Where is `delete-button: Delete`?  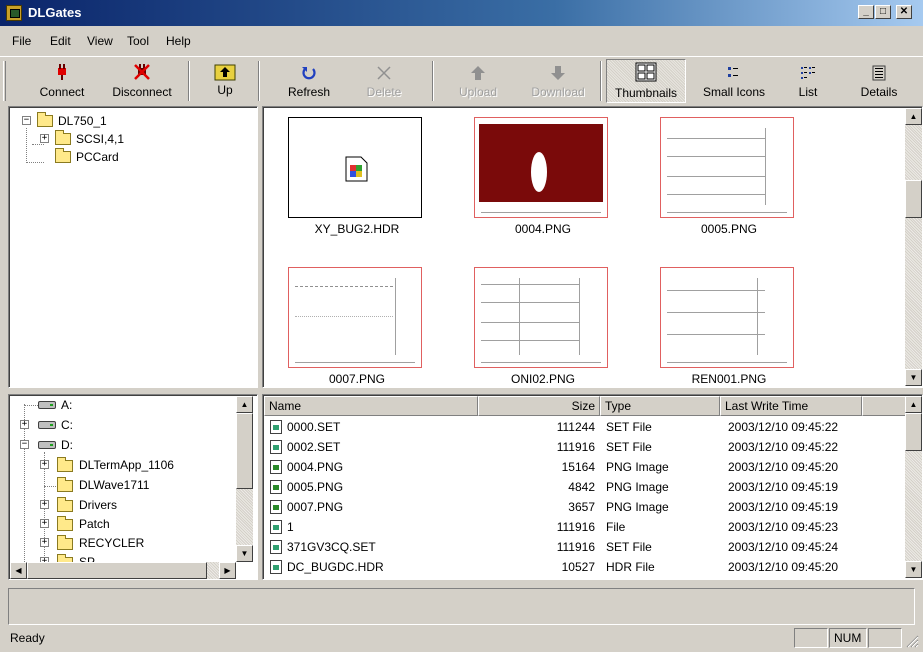 delete-button: Delete is located at coordinates (384, 81).